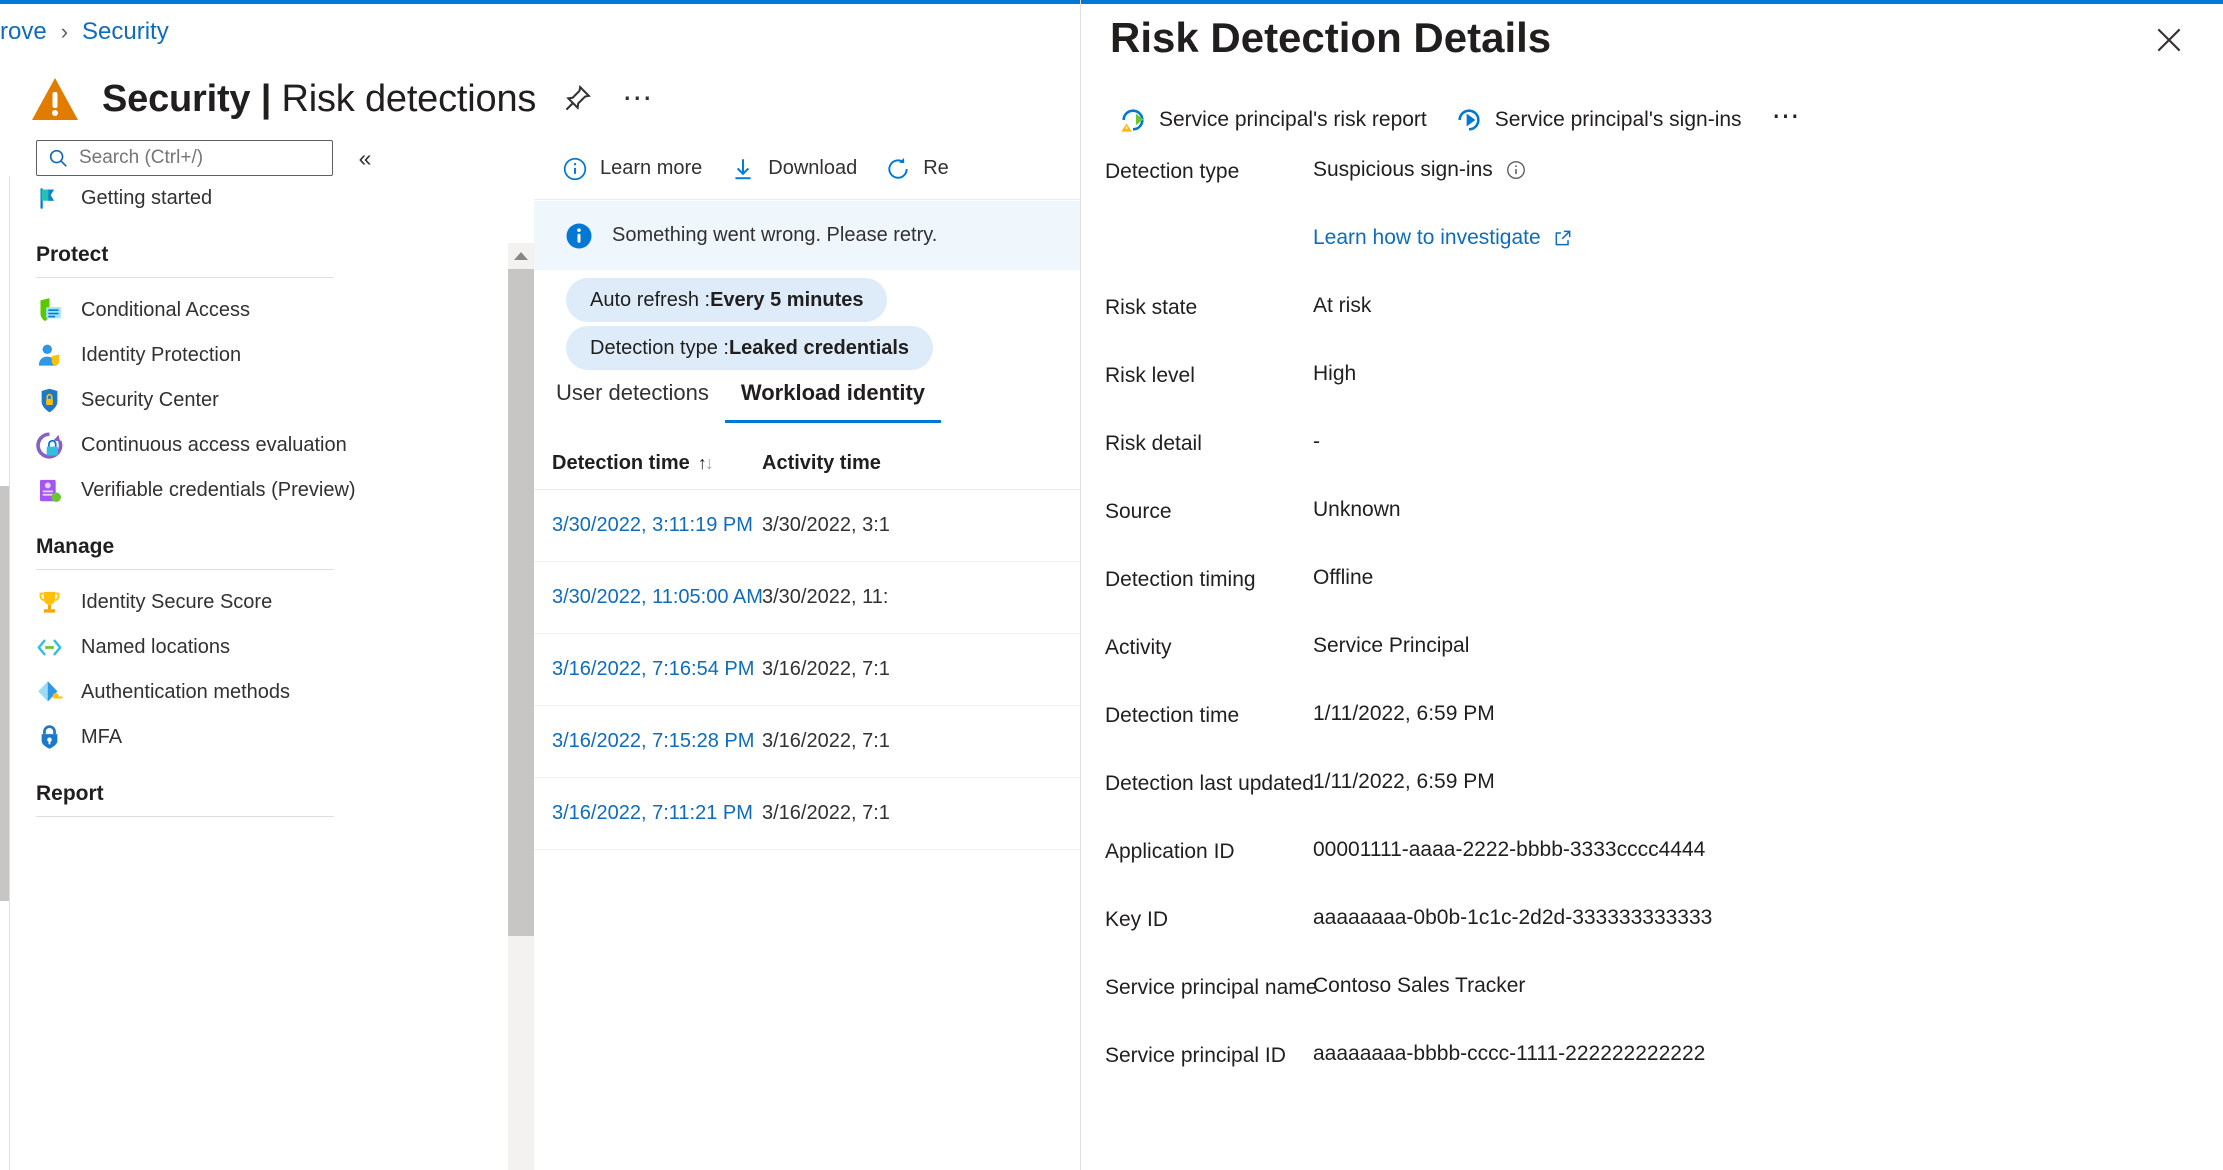 The image size is (2223, 1170). What do you see at coordinates (917, 169) in the screenshot?
I see `refresh-button: Re` at bounding box center [917, 169].